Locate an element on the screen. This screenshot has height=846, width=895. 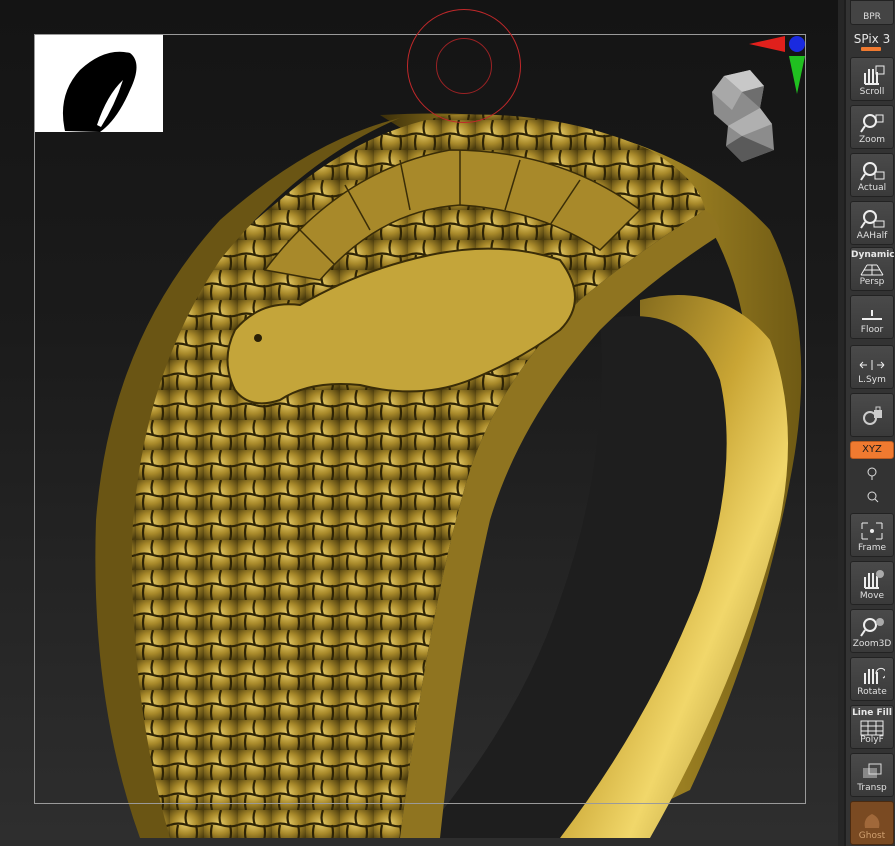
xyz-button: XYZ is located at coordinates (872, 450).